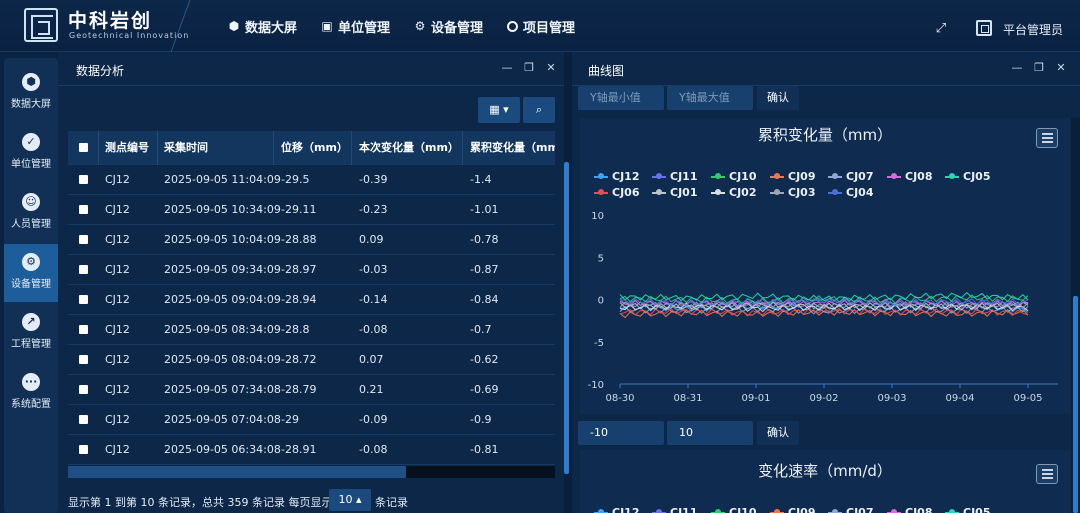 This screenshot has width=1080, height=513. What do you see at coordinates (311, 240) in the screenshot?
I see `table-row: CJ12 2025-09-05 10:04:09 -28.88 0.09 -0.78` at bounding box center [311, 240].